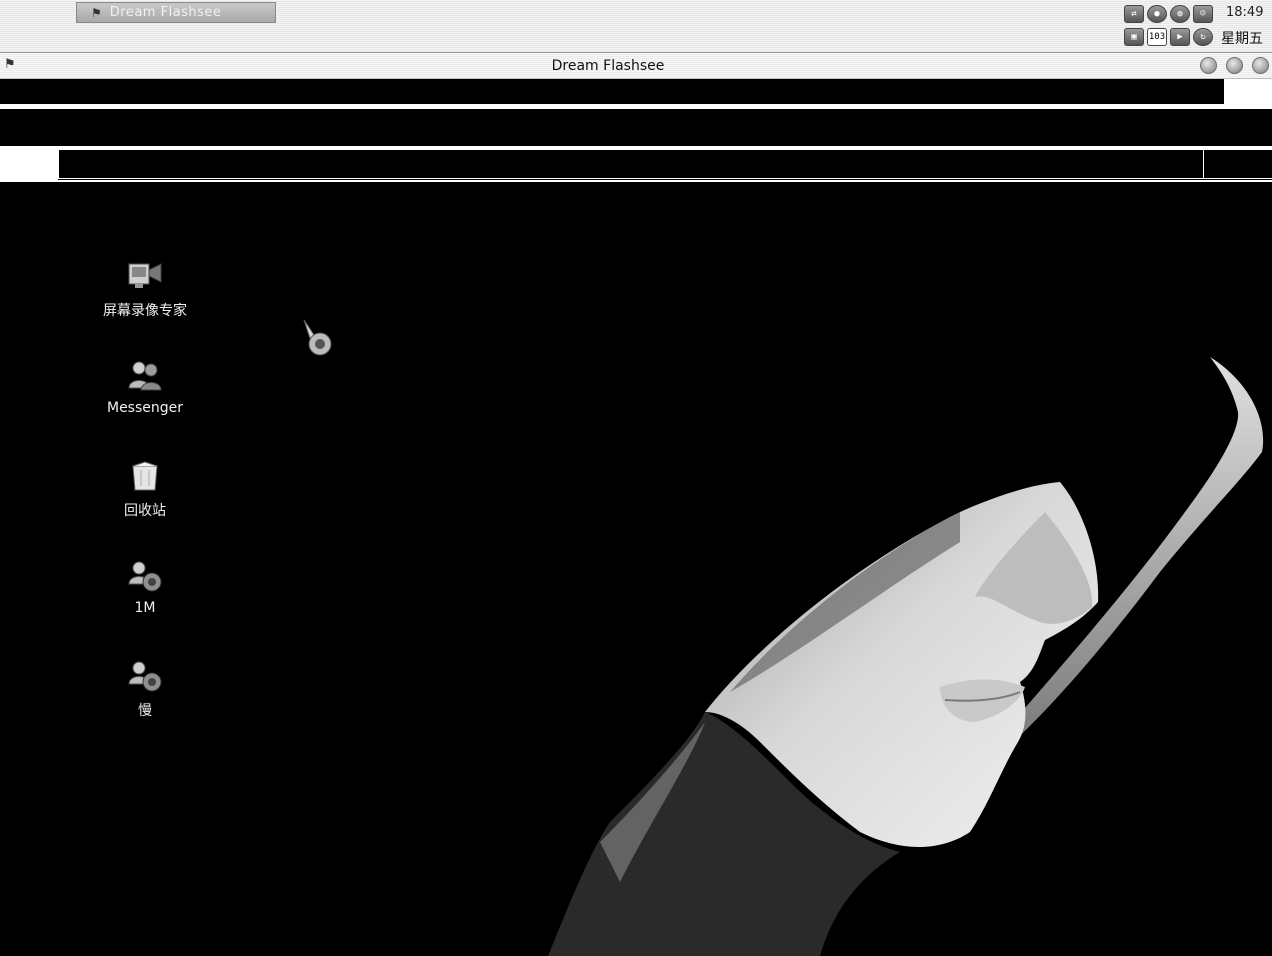 The image size is (1272, 956). I want to click on messenger-icon, so click(145, 376).